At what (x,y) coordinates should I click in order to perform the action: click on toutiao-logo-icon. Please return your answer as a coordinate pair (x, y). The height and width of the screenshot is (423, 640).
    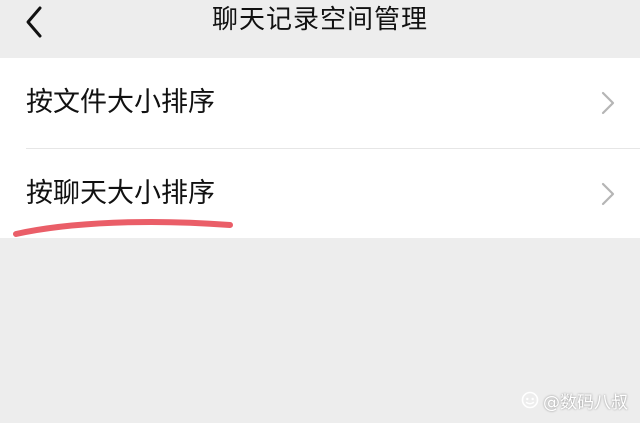
    Looking at the image, I should click on (530, 400).